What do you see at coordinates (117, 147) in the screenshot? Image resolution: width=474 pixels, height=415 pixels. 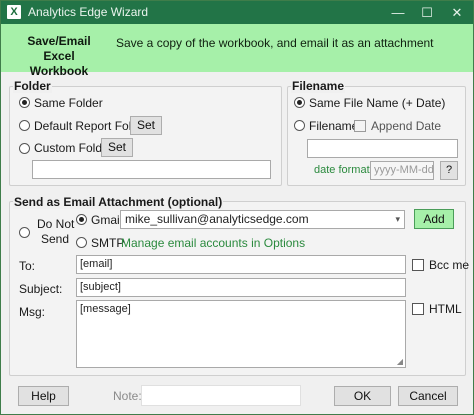 I see `set-custom-folder-button: Set` at bounding box center [117, 147].